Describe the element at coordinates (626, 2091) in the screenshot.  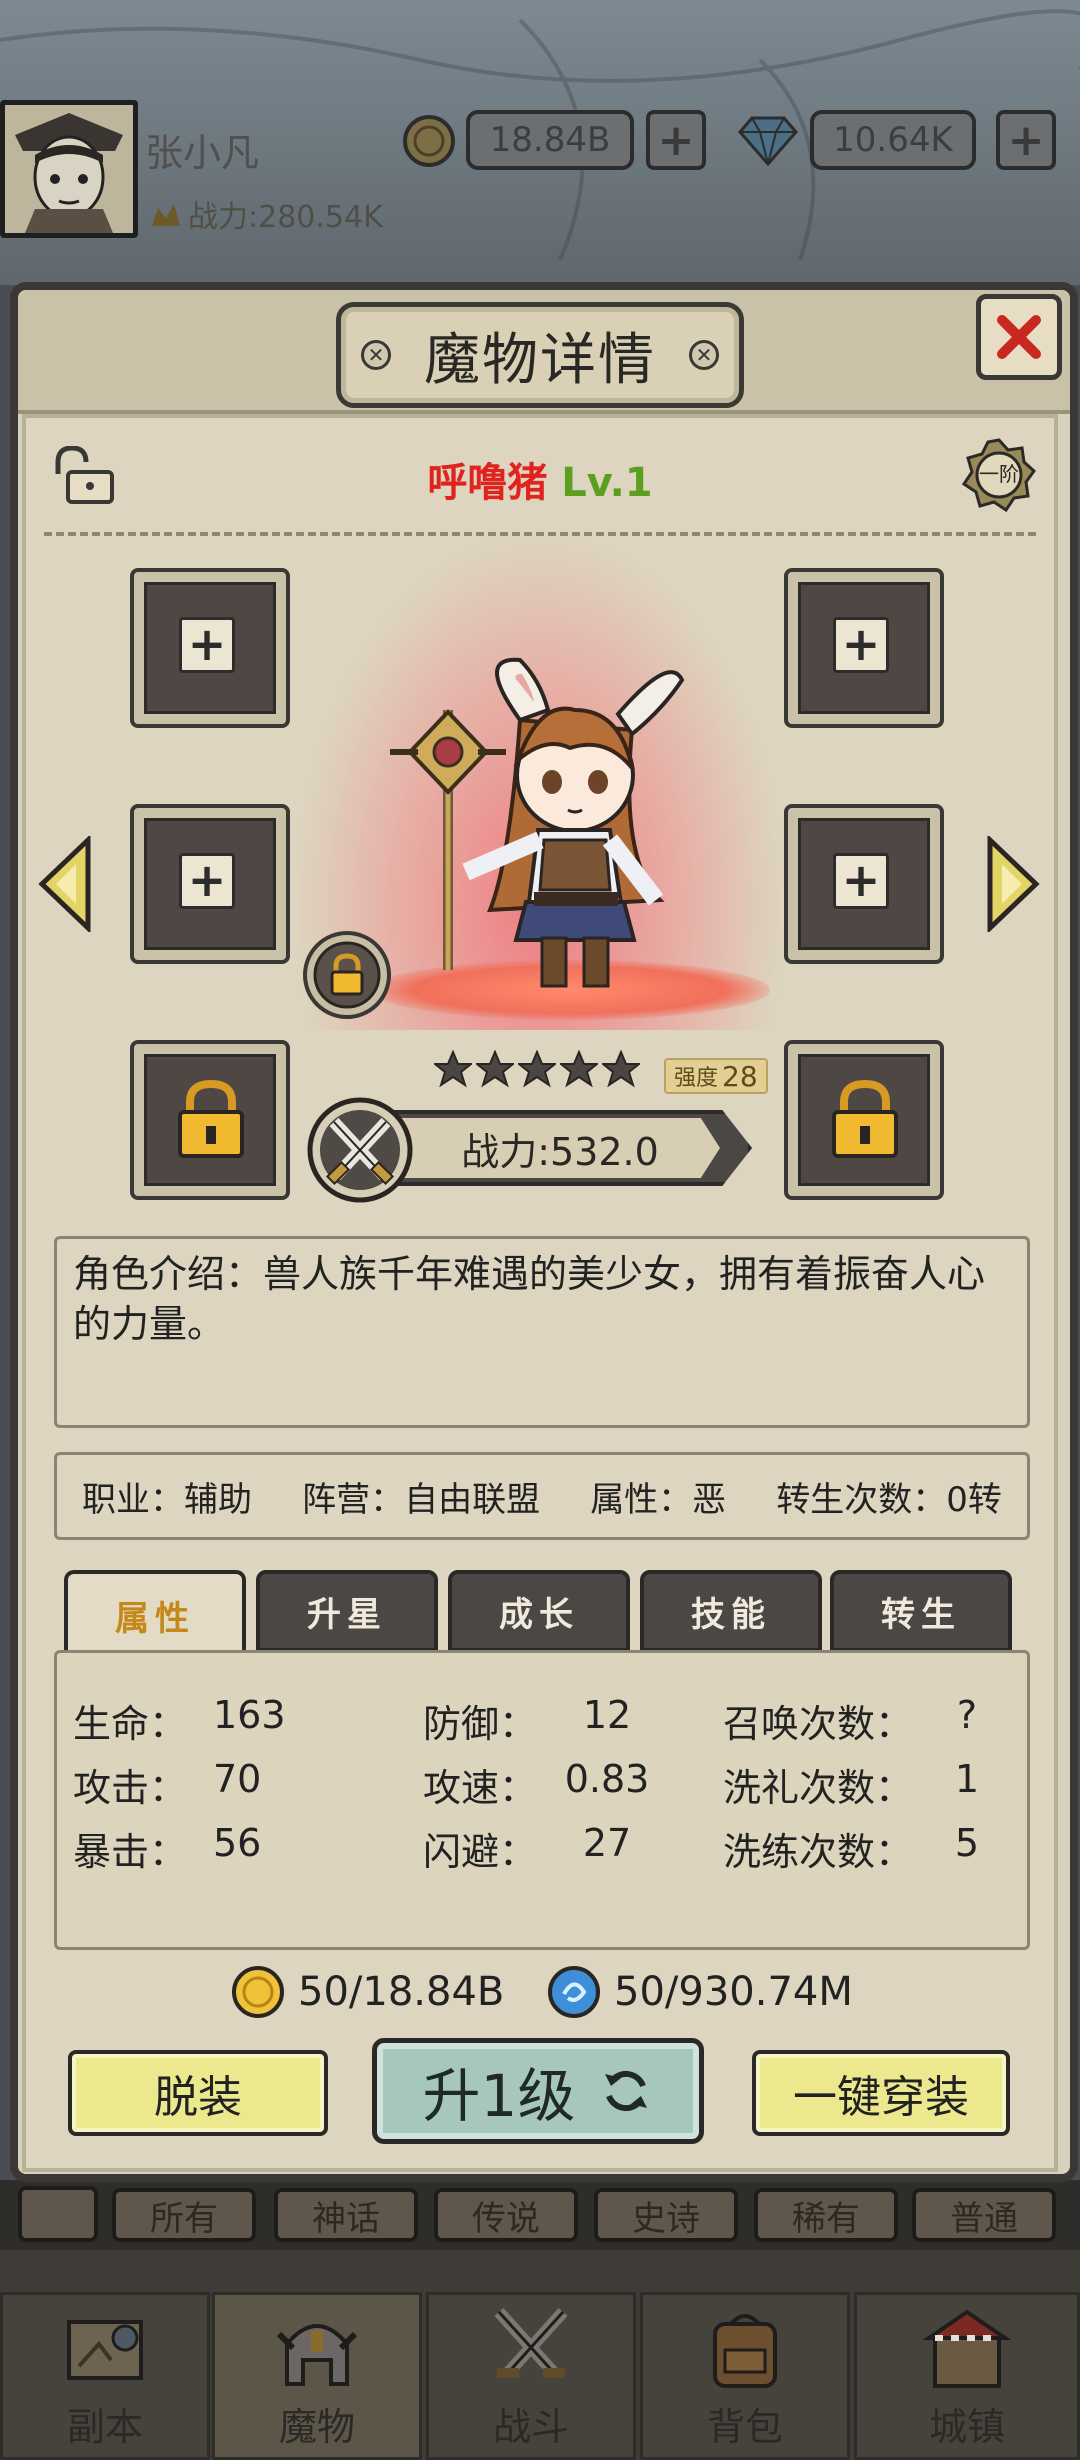
I see `refresh-icon` at that location.